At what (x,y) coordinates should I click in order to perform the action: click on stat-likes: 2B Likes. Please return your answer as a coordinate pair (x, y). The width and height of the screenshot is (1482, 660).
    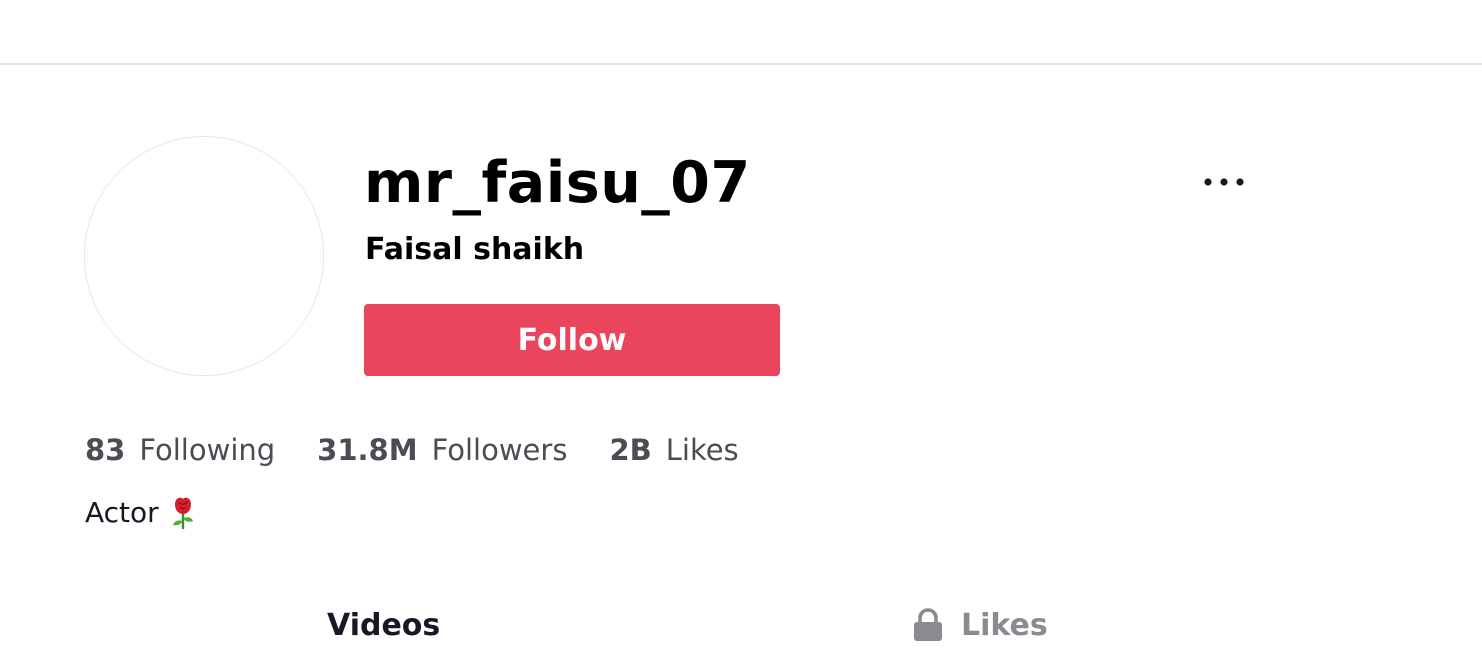
    Looking at the image, I should click on (673, 450).